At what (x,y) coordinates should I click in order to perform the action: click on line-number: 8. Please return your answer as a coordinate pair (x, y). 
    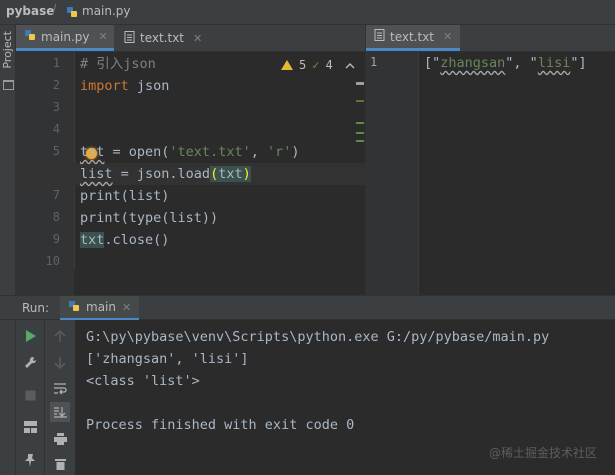
    Looking at the image, I should click on (56, 217).